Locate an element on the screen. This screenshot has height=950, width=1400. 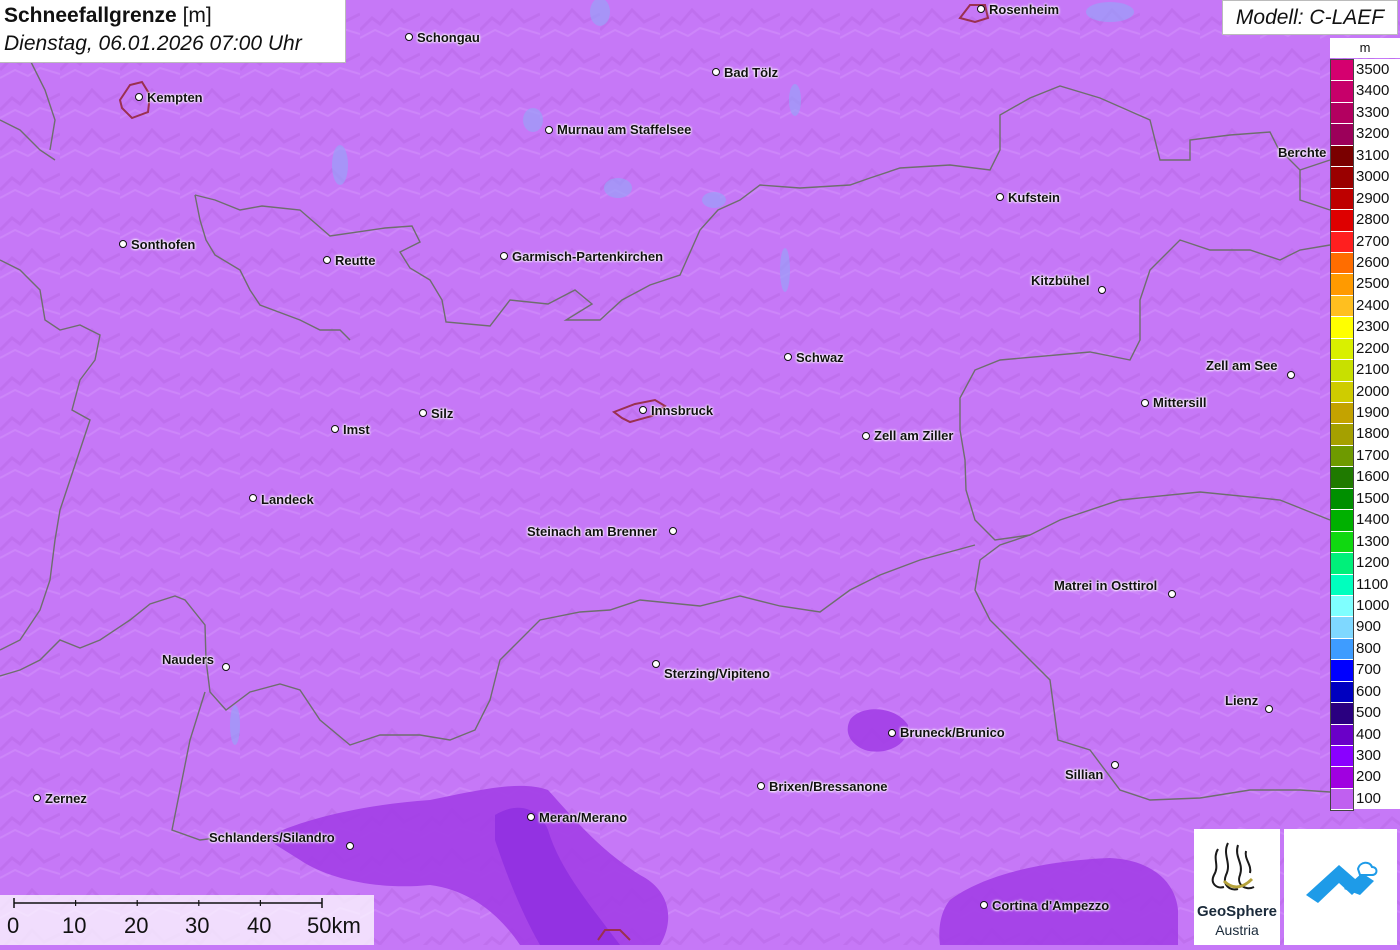
city-dot-rosenheim is located at coordinates (981, 9).